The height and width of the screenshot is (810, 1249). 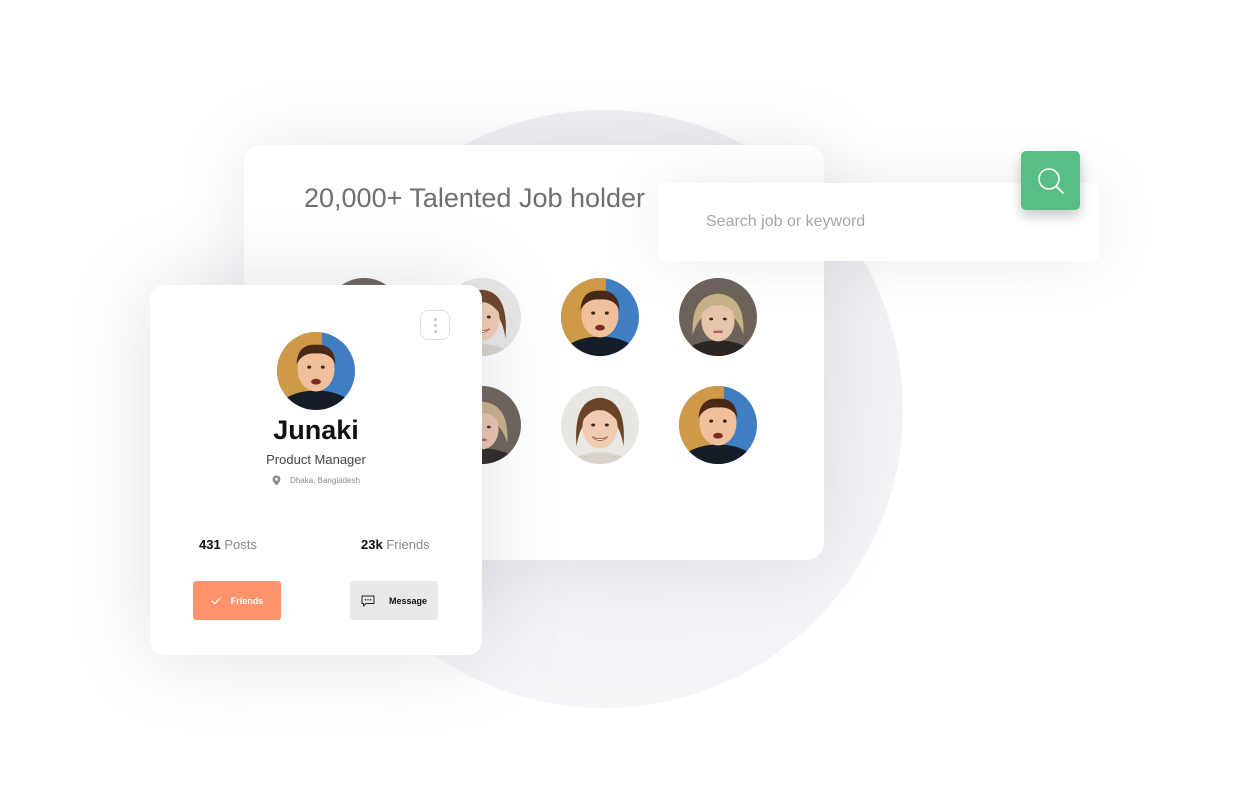 I want to click on friends-stat: 23k Friends, so click(x=395, y=544).